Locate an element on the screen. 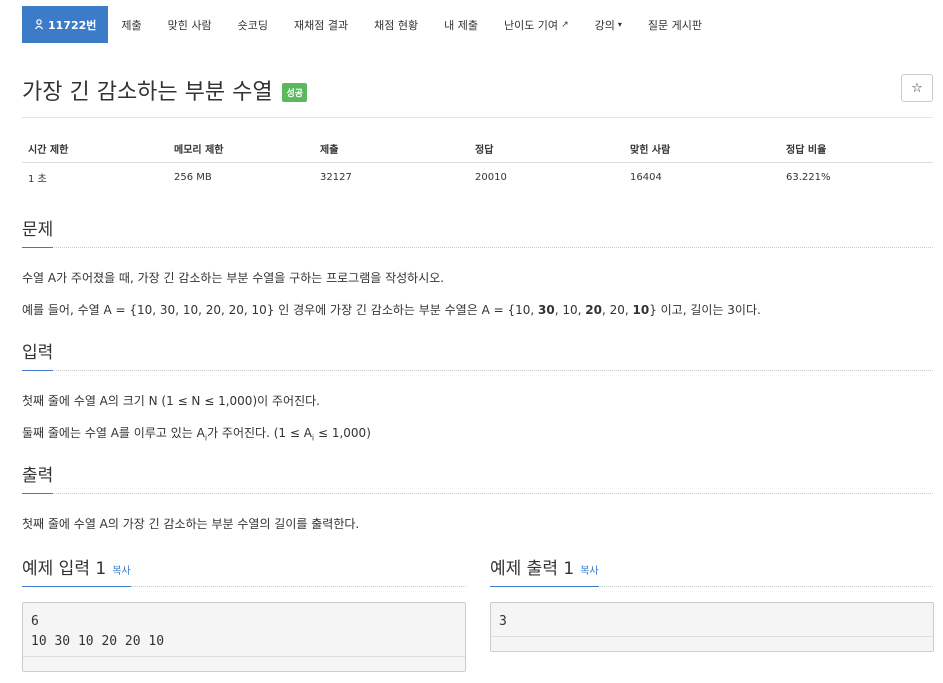  tab-label: 질문 게시판 is located at coordinates (674, 25).